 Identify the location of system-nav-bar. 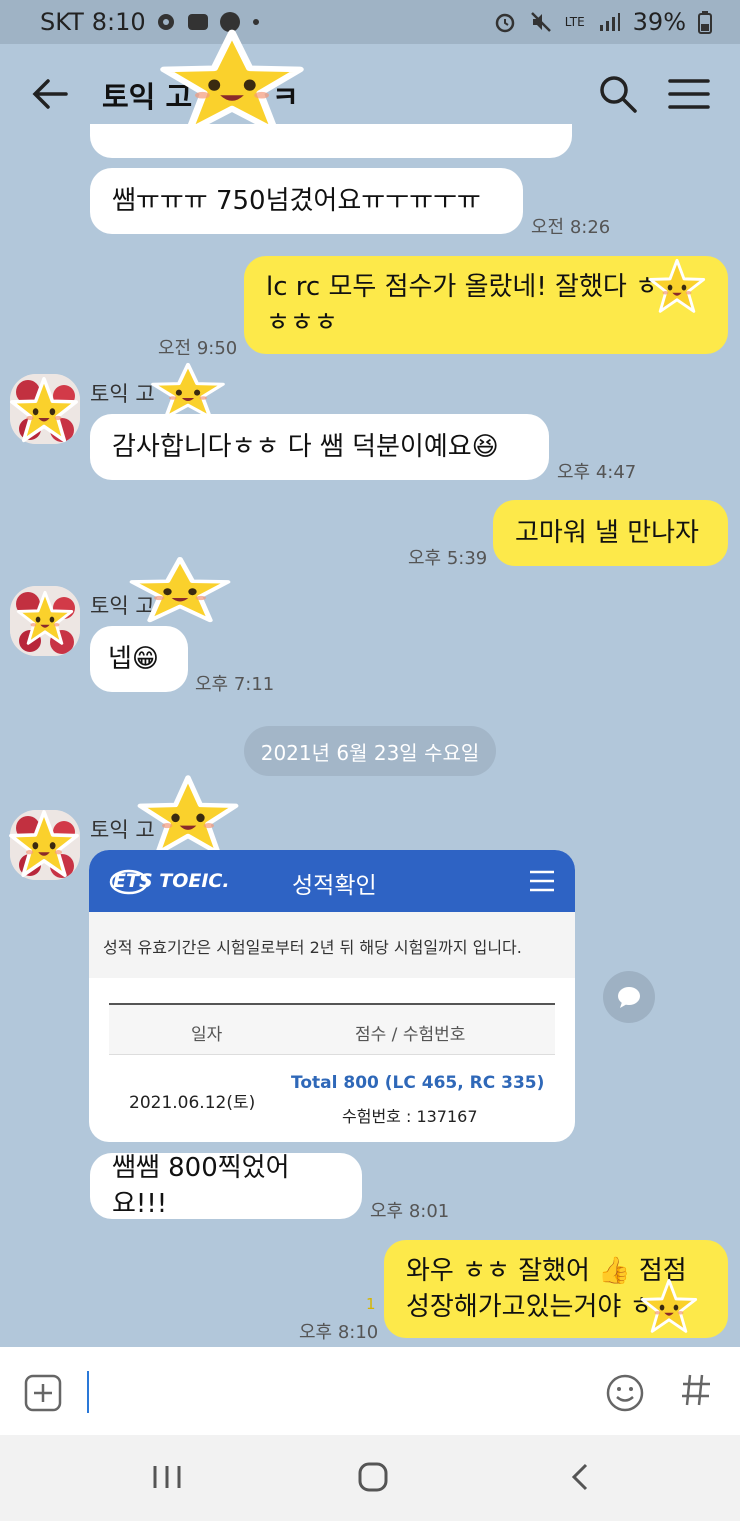
(370, 1478).